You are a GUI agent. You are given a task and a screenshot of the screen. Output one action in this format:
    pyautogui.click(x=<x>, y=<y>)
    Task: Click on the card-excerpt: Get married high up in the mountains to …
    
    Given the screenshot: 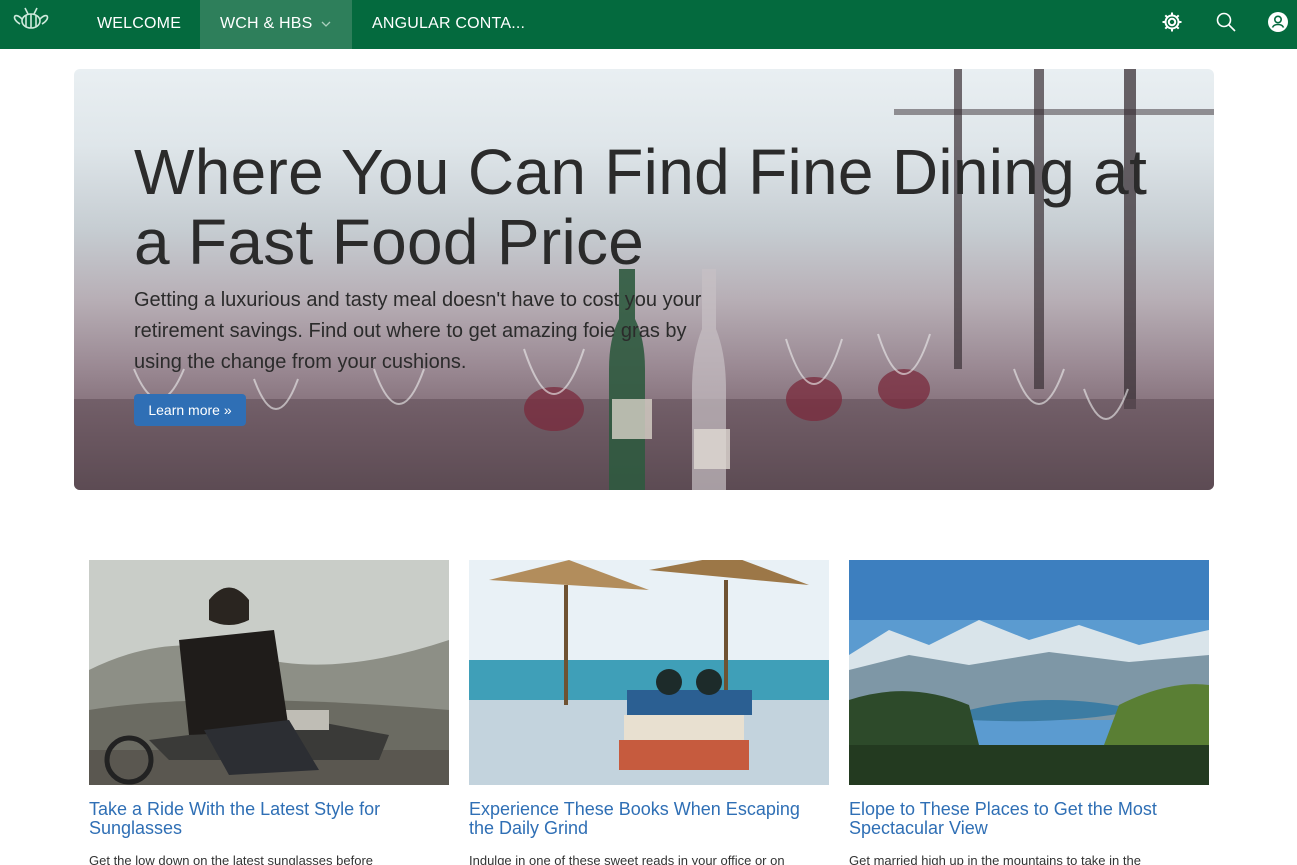 What is the action you would take?
    pyautogui.click(x=995, y=859)
    